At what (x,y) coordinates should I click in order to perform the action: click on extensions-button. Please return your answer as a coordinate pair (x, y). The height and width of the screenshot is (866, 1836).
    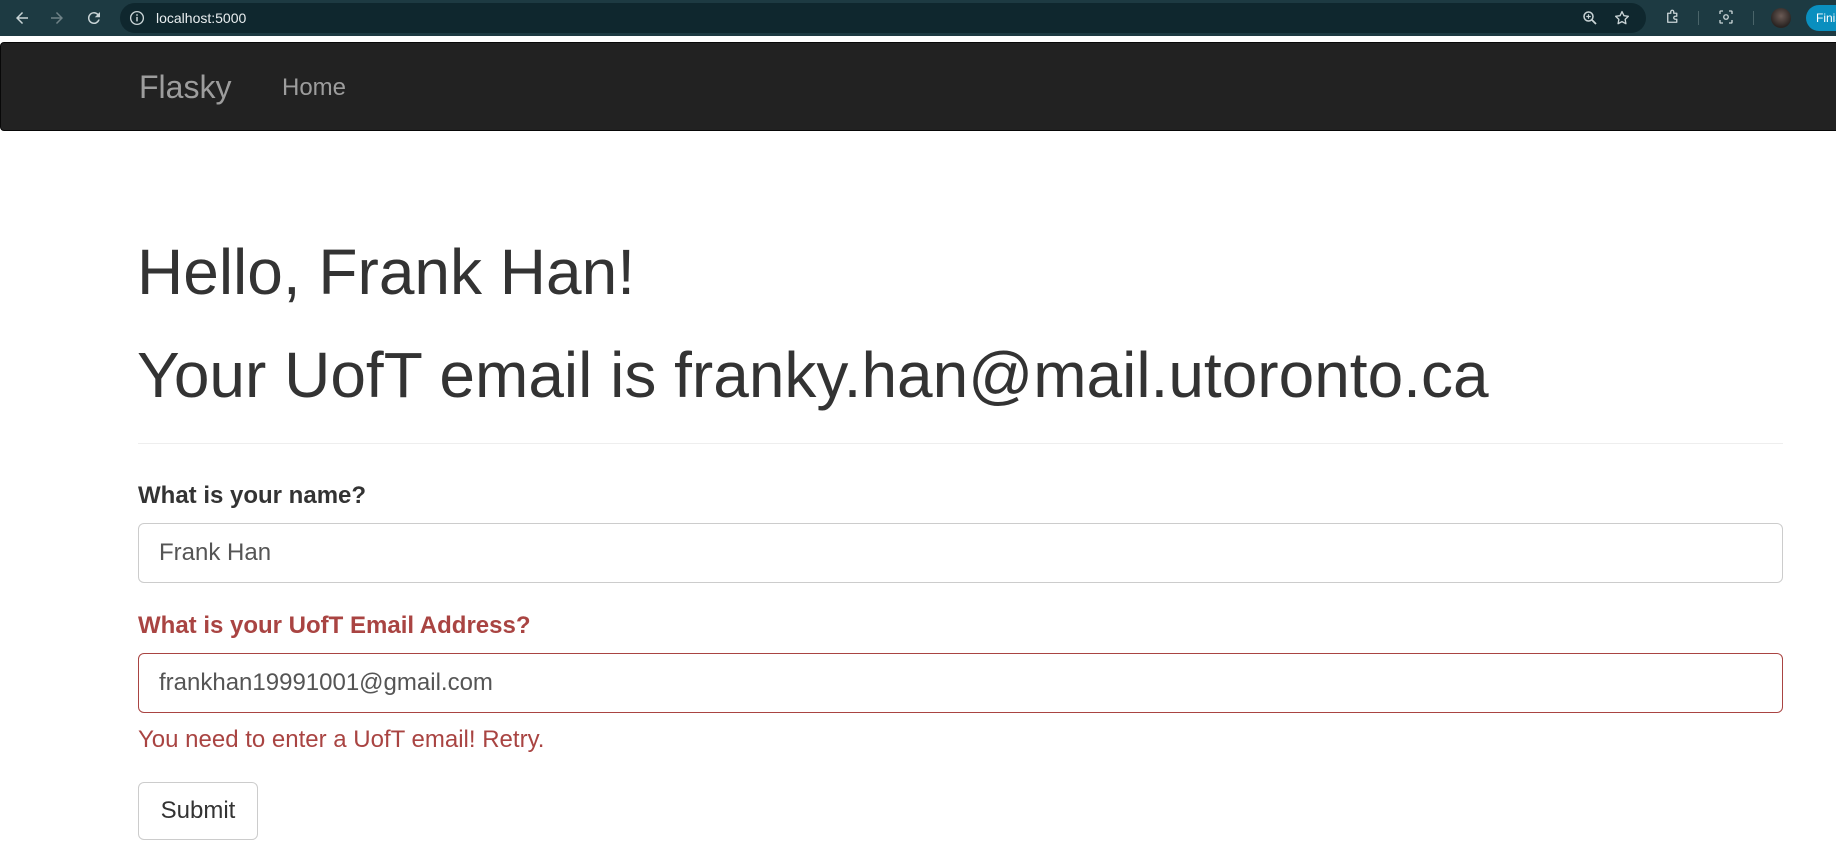
    Looking at the image, I should click on (1674, 18).